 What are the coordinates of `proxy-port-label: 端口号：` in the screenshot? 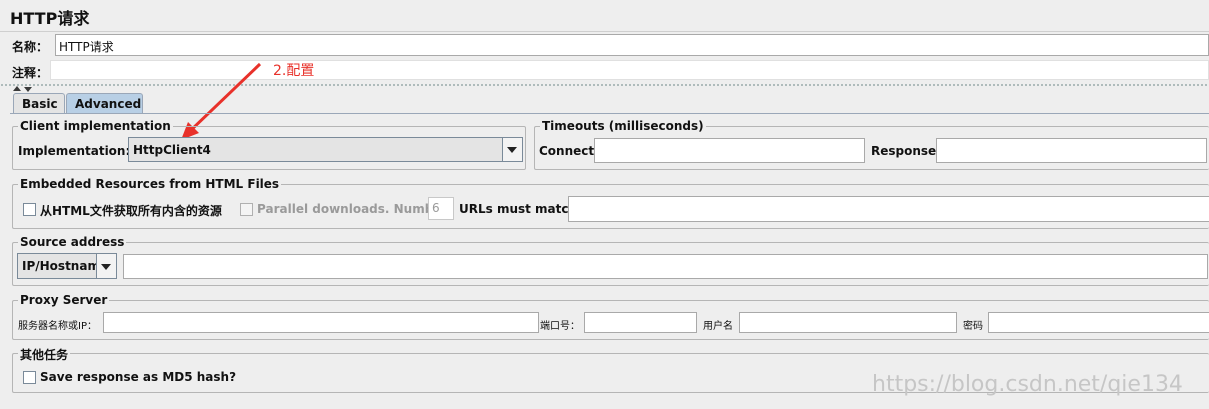 It's located at (560, 326).